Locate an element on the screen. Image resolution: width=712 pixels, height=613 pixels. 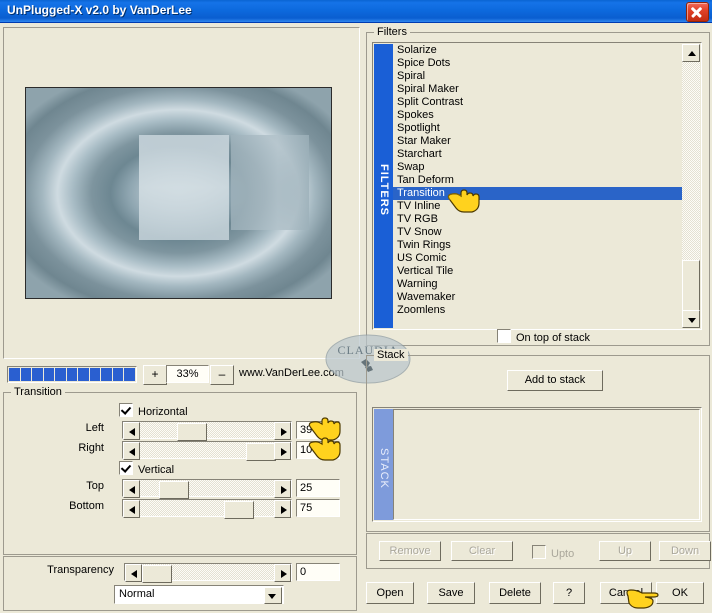
filter-list-item: Swap is located at coordinates (537, 167).